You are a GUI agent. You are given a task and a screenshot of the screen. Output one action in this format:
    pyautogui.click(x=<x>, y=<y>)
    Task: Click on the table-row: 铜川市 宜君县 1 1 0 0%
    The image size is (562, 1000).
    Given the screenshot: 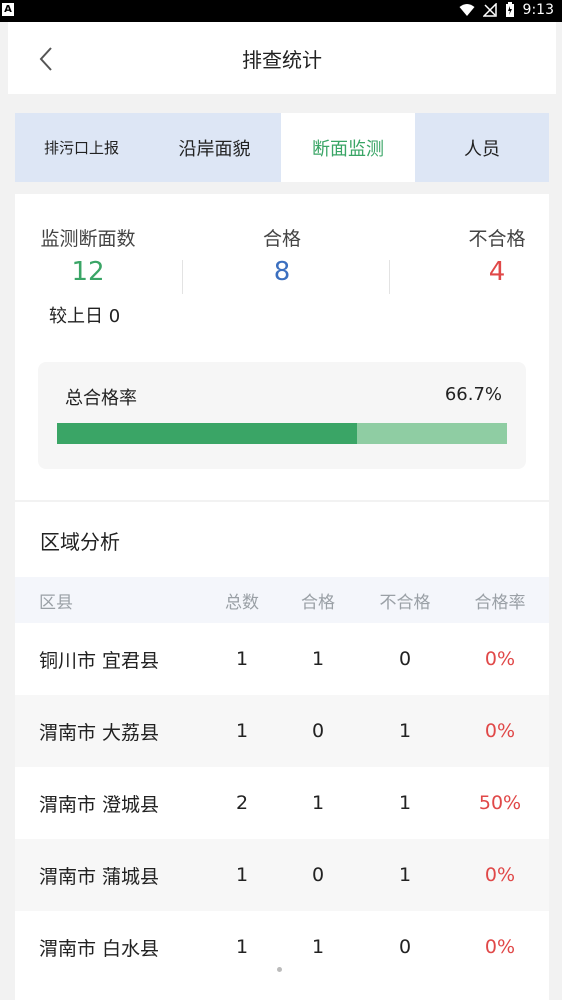 What is the action you would take?
    pyautogui.click(x=282, y=659)
    